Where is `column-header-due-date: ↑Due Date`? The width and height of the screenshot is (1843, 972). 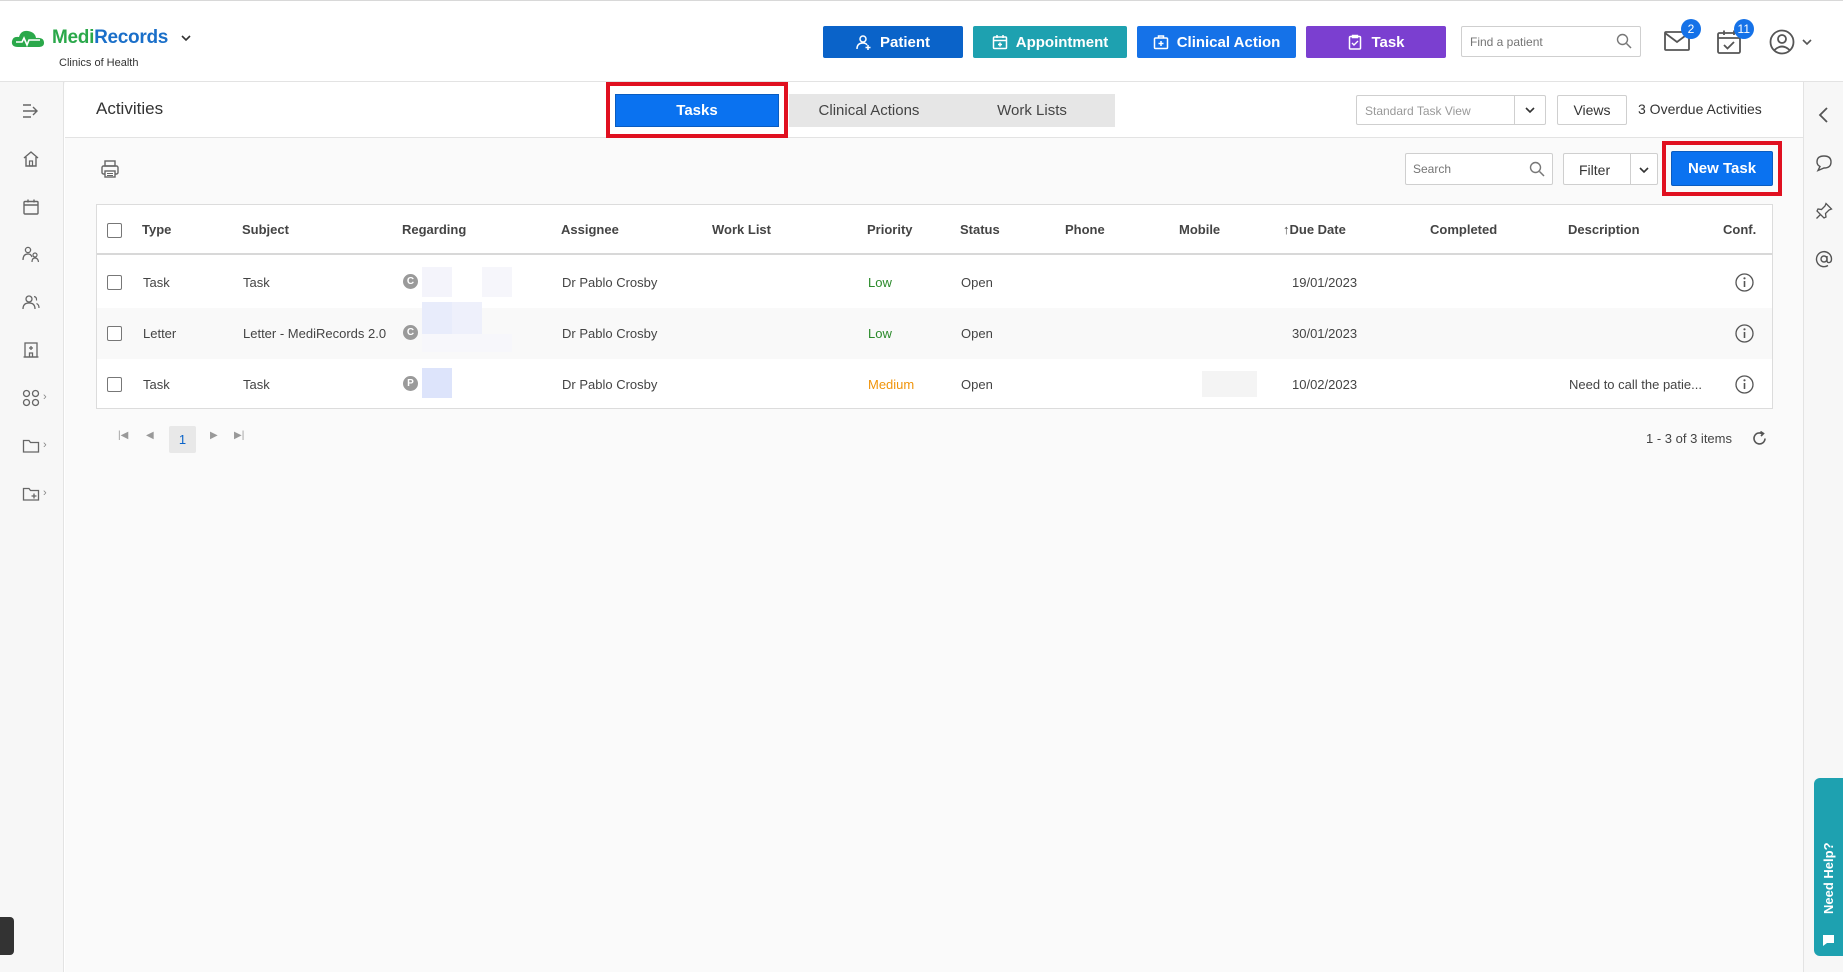
column-header-due-date: ↑Due Date is located at coordinates (1314, 229).